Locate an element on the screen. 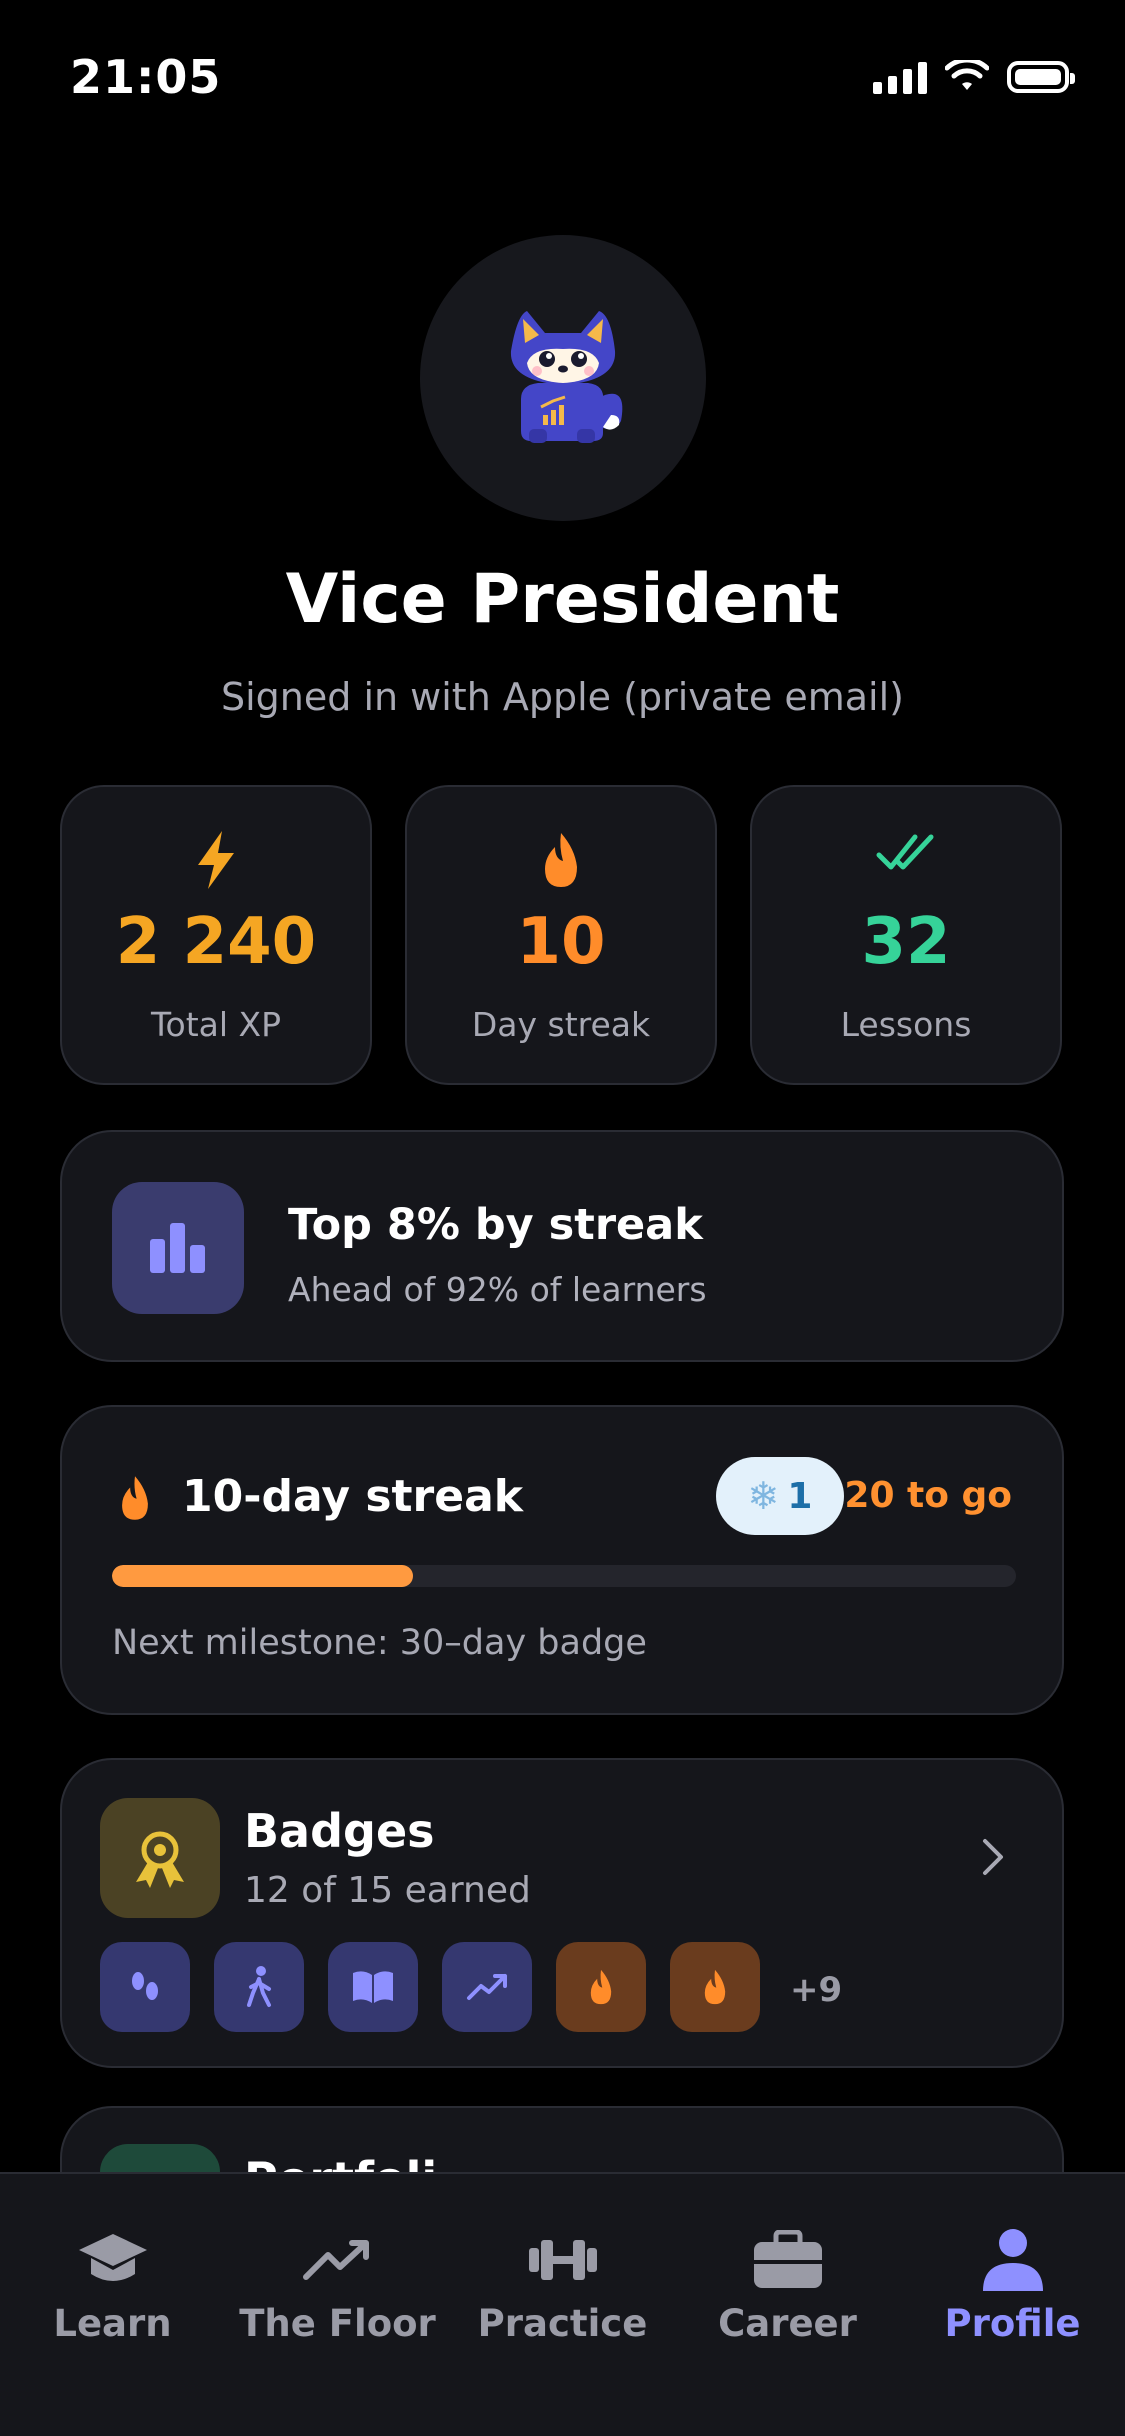  next-milestone: Next milestone: 30–day badge is located at coordinates (379, 1643).